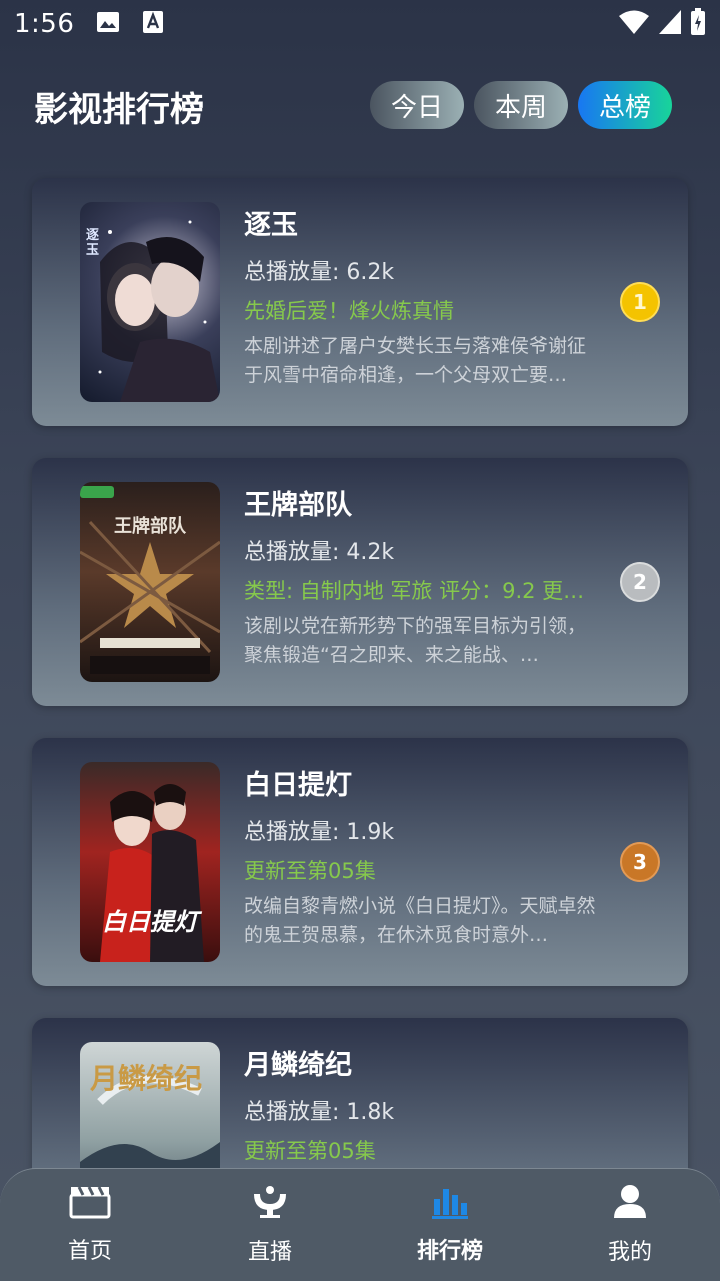 The width and height of the screenshot is (720, 1281). Describe the element at coordinates (629, 1252) in the screenshot. I see `nav-label: 我的` at that location.